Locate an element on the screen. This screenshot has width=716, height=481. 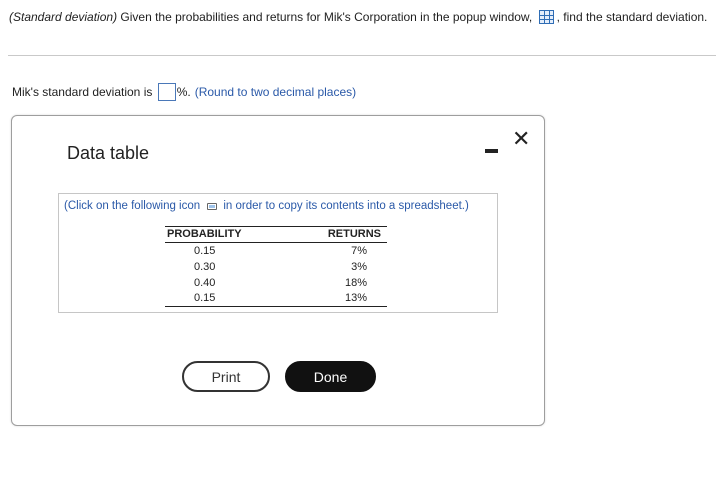
popup-title: Data table is located at coordinates (108, 153).